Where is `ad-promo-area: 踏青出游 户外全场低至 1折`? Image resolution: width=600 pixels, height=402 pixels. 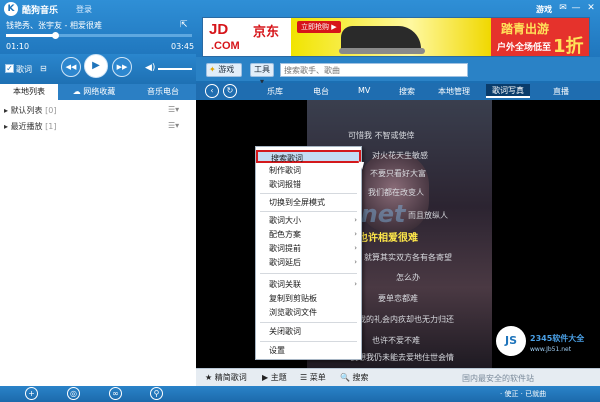
ad-promo-area: 踏青出游 户外全场低至 1折 is located at coordinates (540, 37).